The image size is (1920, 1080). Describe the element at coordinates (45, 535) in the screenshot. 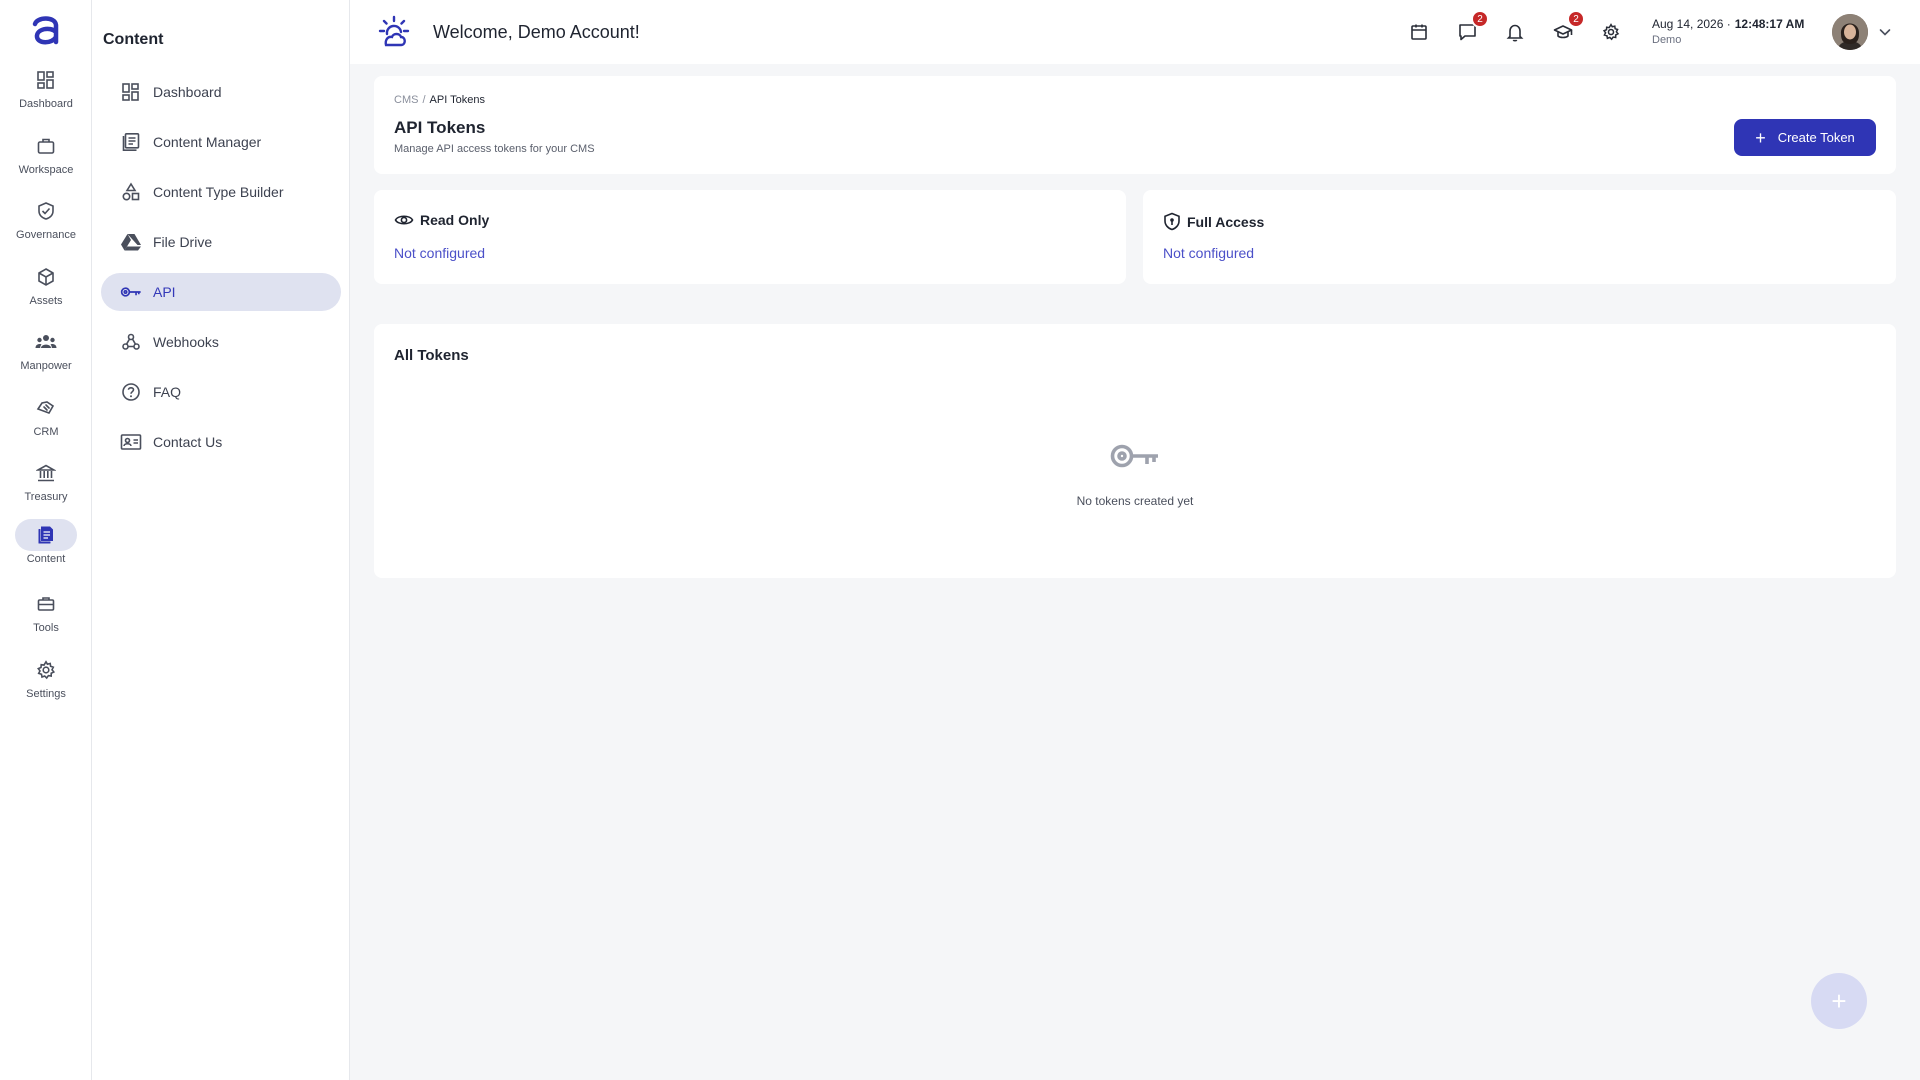

I see `document-icon` at that location.